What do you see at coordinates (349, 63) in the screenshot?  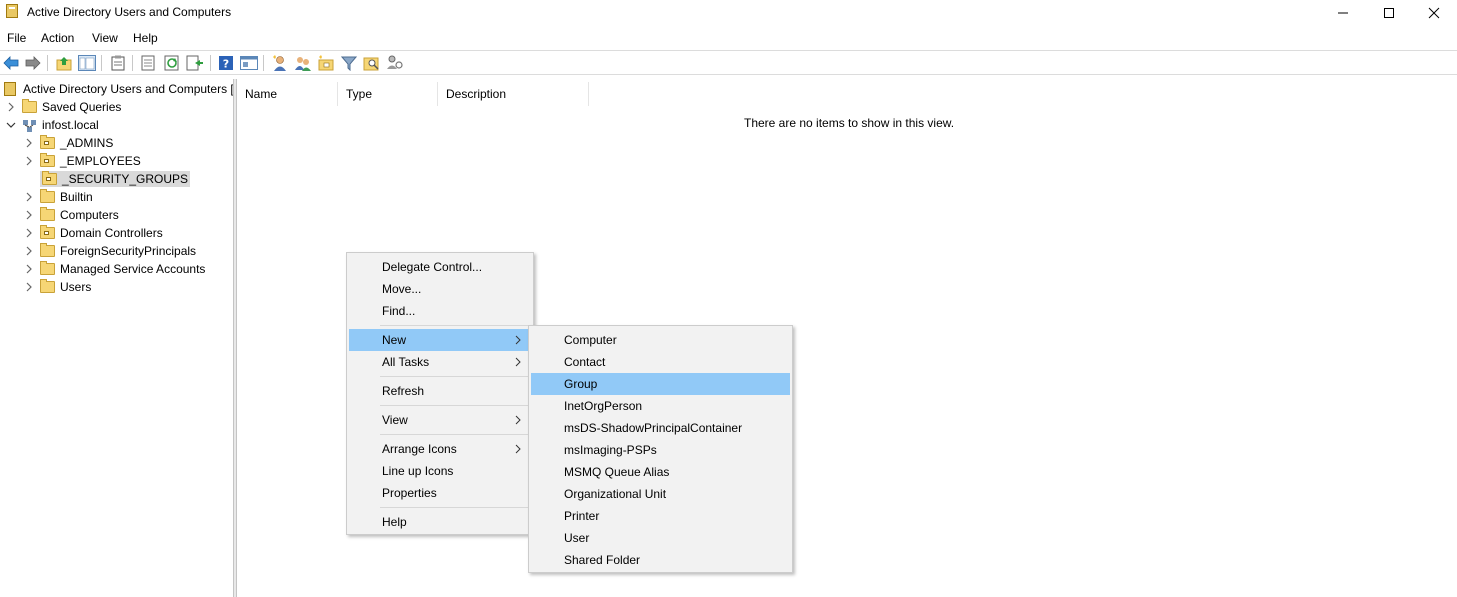 I see `filter-icon` at bounding box center [349, 63].